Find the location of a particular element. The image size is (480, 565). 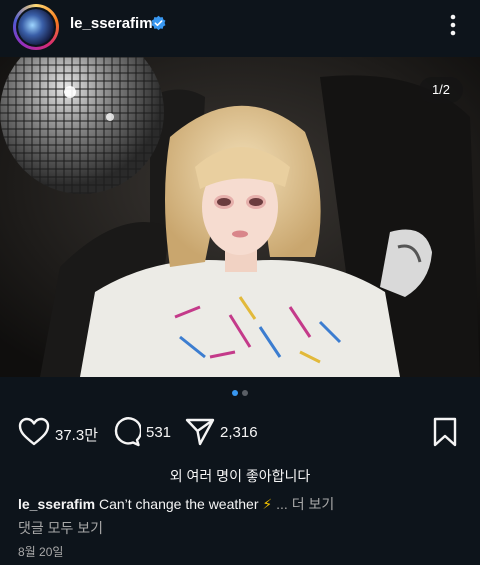

post-header: le_sserafim is located at coordinates (240, 26).